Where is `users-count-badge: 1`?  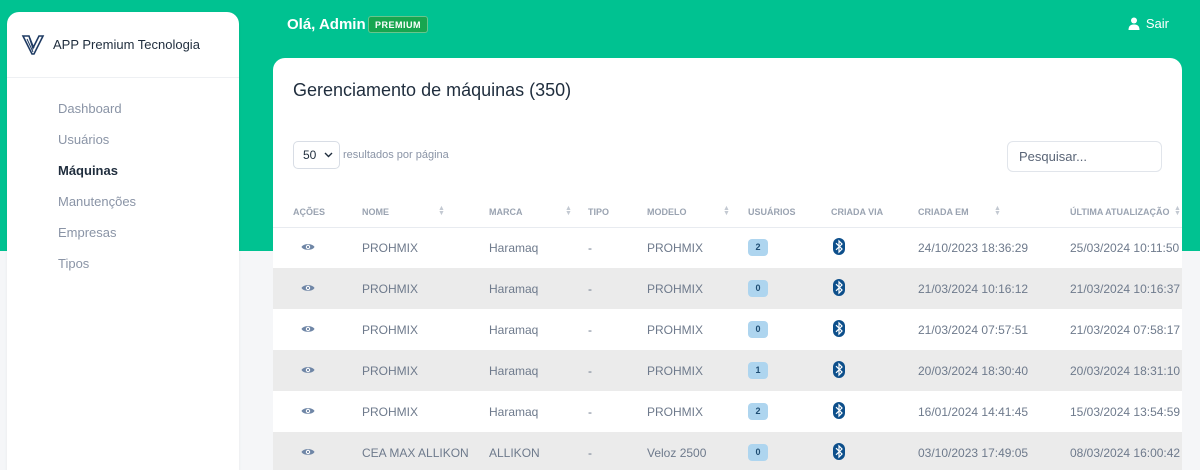 users-count-badge: 1 is located at coordinates (758, 370).